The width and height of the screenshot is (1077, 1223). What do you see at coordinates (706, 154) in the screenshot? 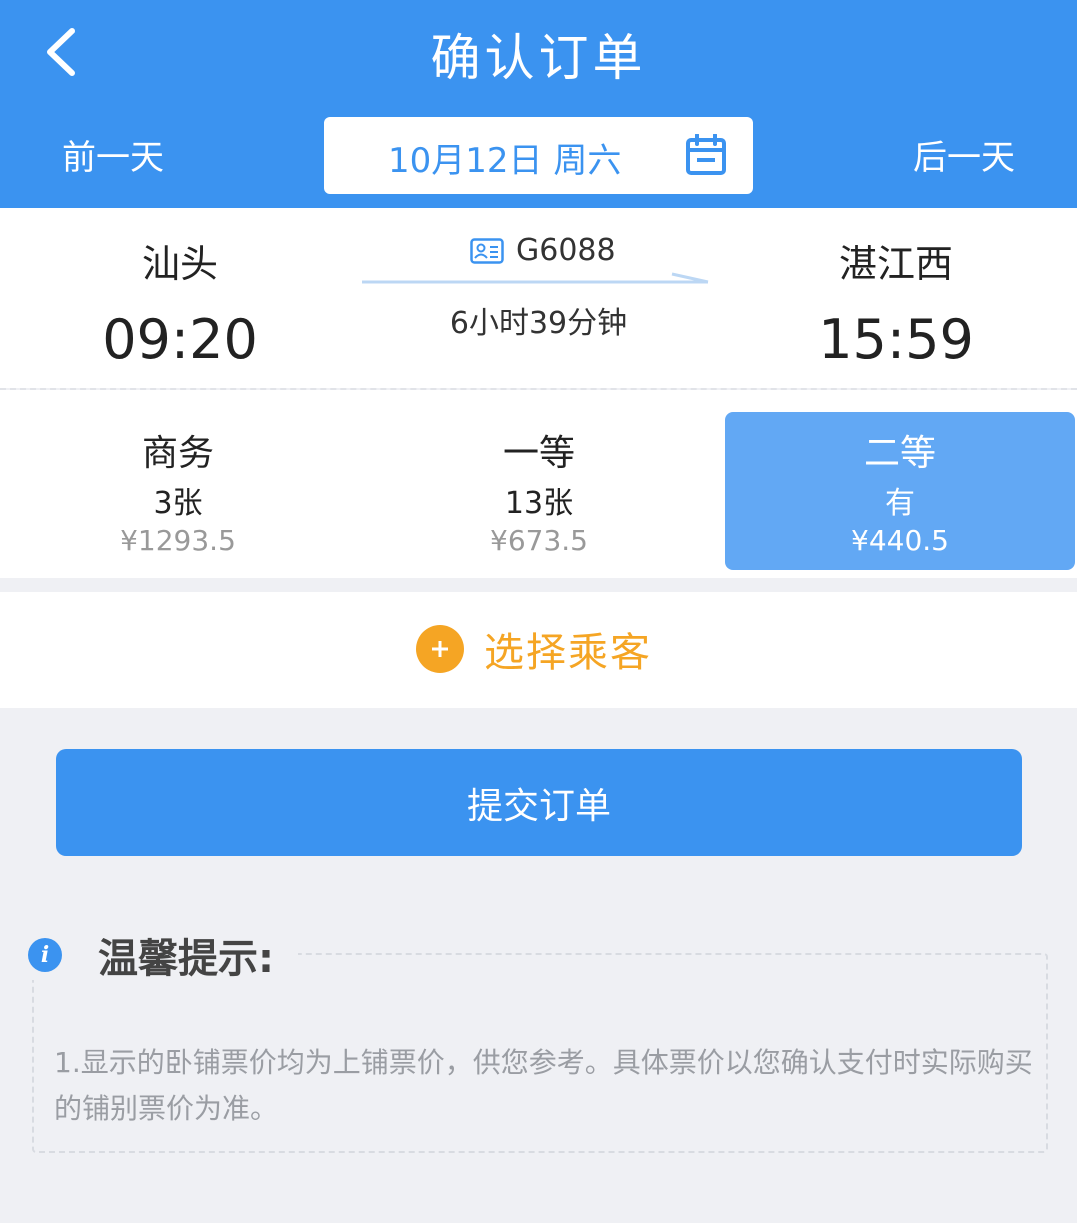
I see `calendar-icon` at bounding box center [706, 154].